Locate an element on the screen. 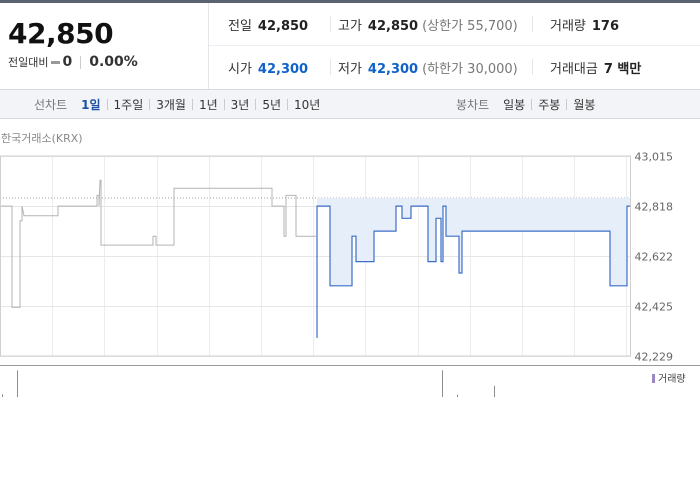 This screenshot has height=490, width=700. tab-3m: 3개월 is located at coordinates (171, 104).